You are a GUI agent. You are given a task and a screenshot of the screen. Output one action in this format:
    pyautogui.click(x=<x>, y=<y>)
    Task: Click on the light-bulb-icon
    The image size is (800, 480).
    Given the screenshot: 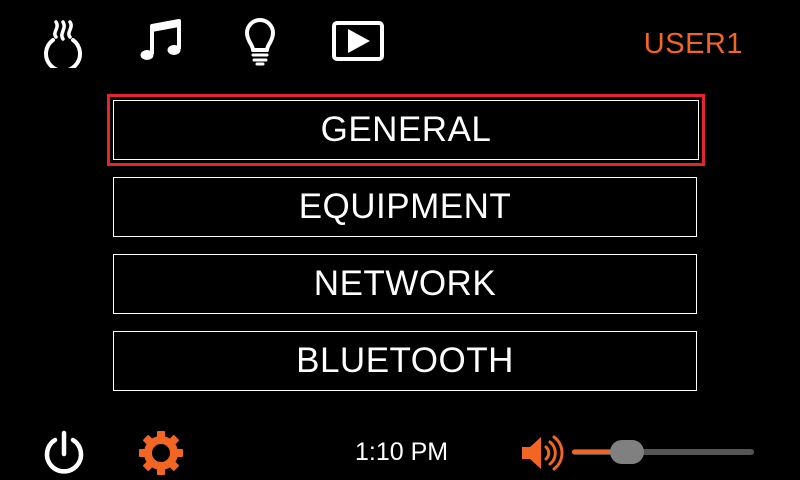 What is the action you would take?
    pyautogui.click(x=260, y=40)
    